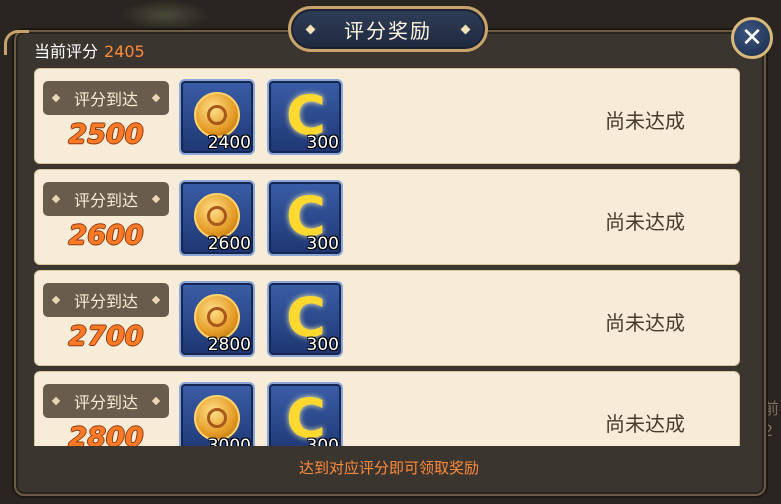 The height and width of the screenshot is (504, 781). I want to click on reward-quantity: 2400, so click(229, 143).